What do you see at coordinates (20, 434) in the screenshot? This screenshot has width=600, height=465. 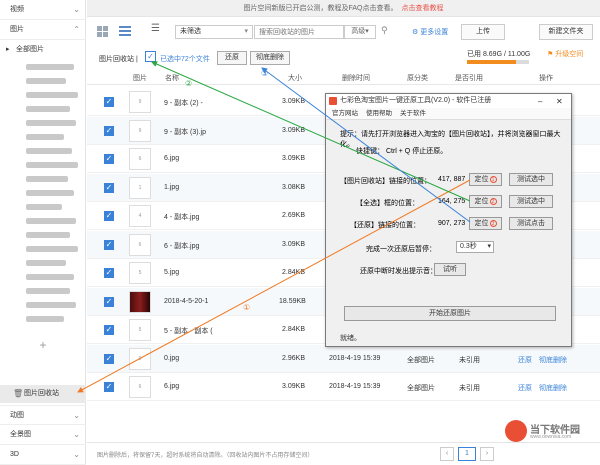 I see `sidebar-item-label: 全景图` at bounding box center [20, 434].